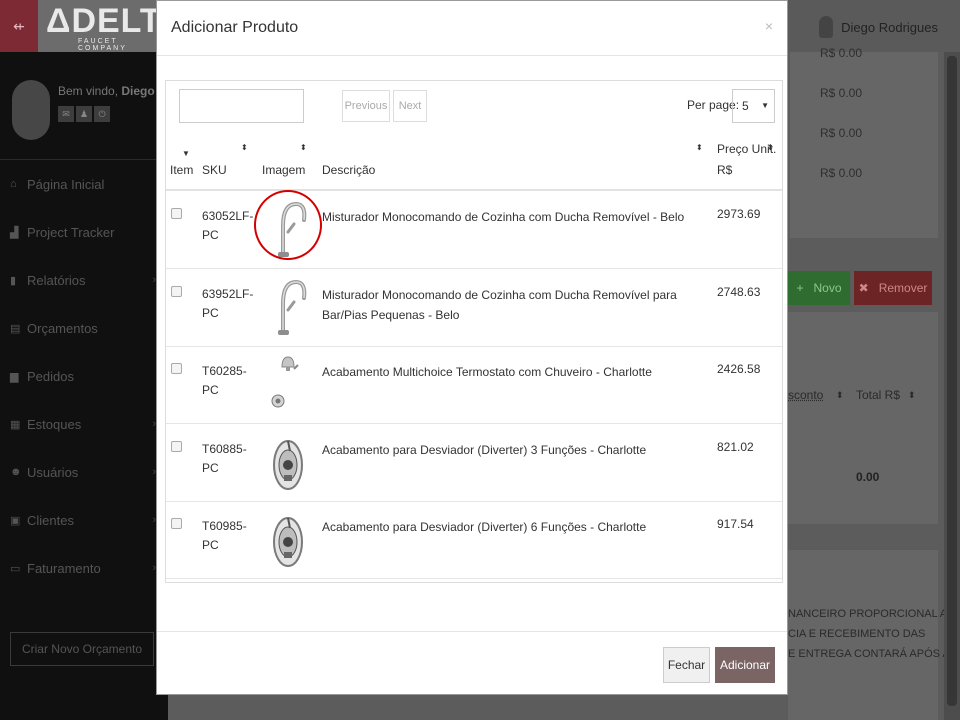 This screenshot has width=960, height=720. I want to click on sidebar-item: ☻ Usuários ›, so click(84, 472).